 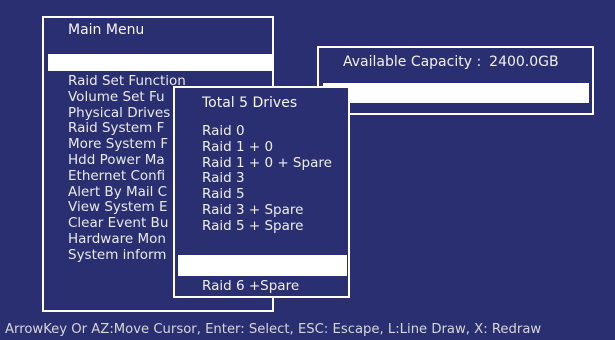 I want to click on main-menu-title: Main Menu, so click(x=106, y=30).